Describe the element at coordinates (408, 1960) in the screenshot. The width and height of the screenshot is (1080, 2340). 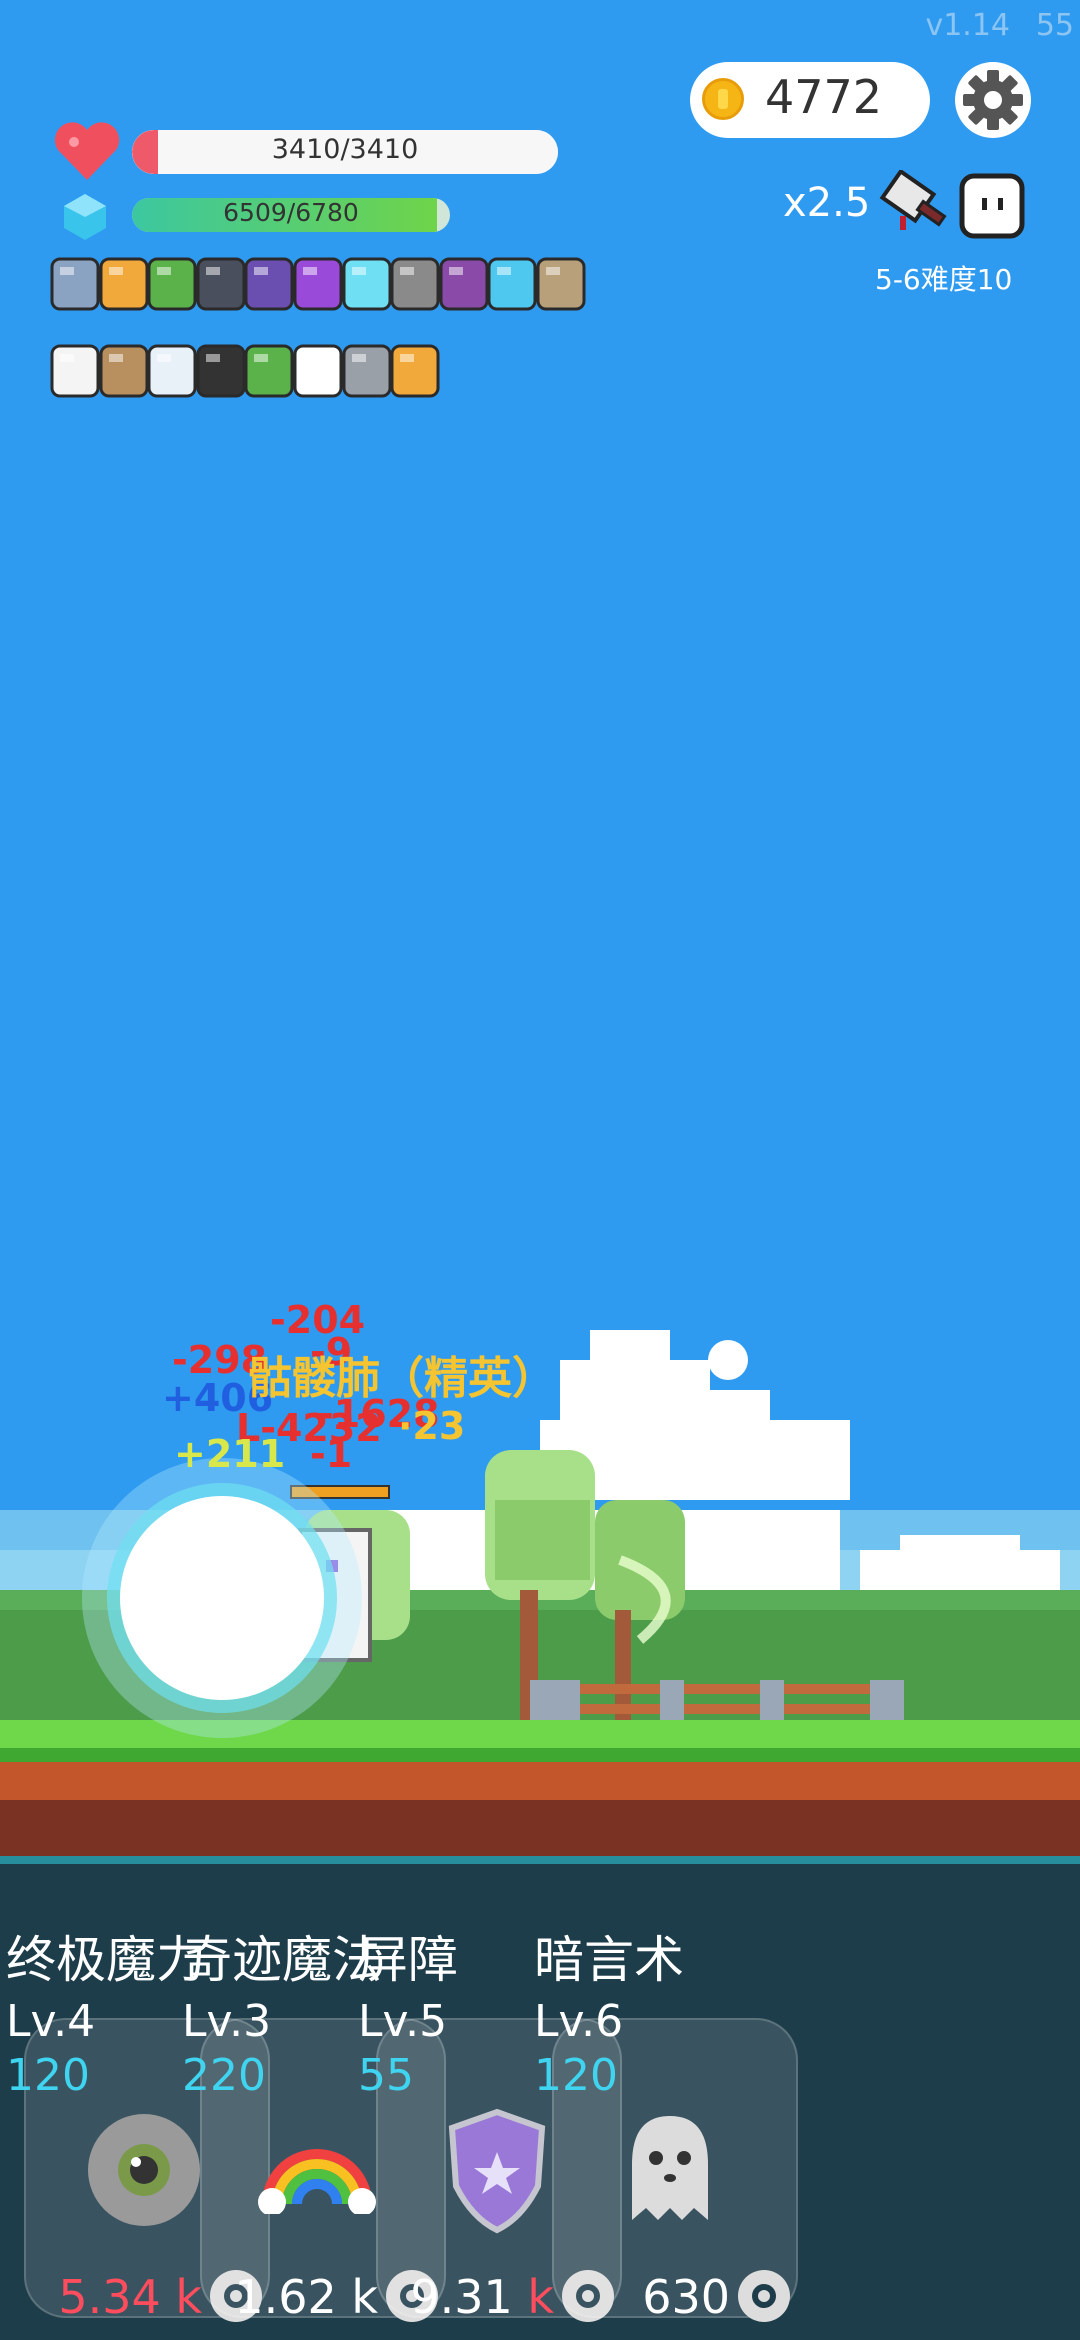
I see `skill-name: 屏障` at that location.